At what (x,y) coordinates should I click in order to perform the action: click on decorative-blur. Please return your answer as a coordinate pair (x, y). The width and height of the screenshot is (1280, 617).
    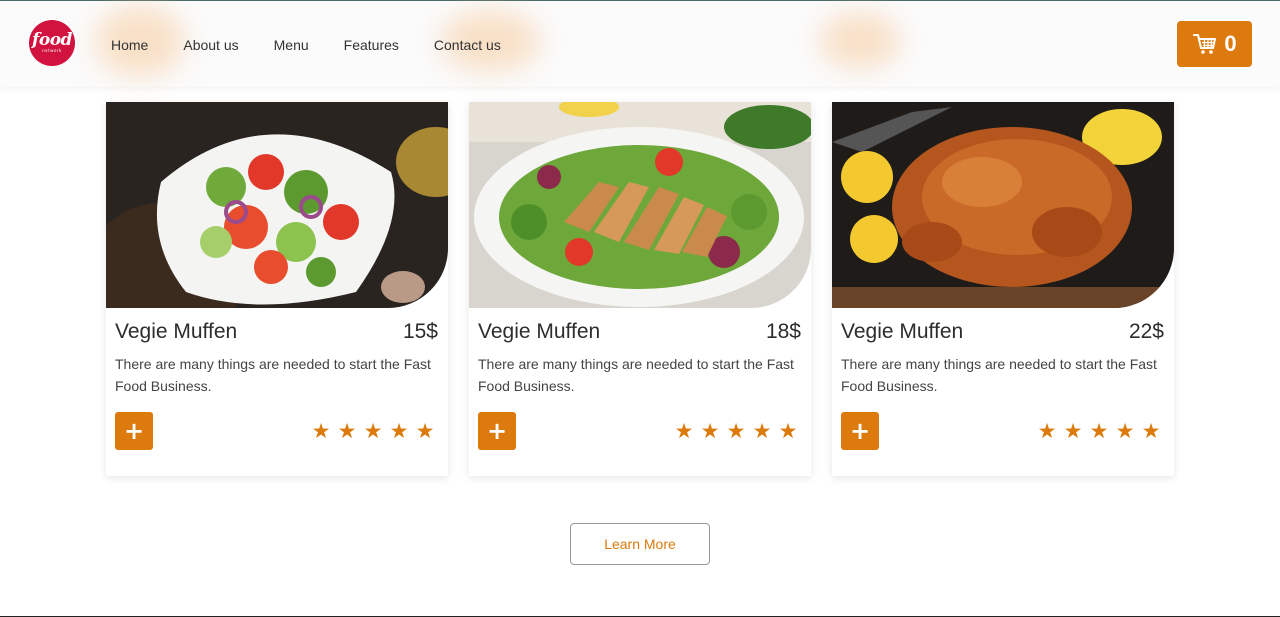
    Looking at the image, I should click on (860, 40).